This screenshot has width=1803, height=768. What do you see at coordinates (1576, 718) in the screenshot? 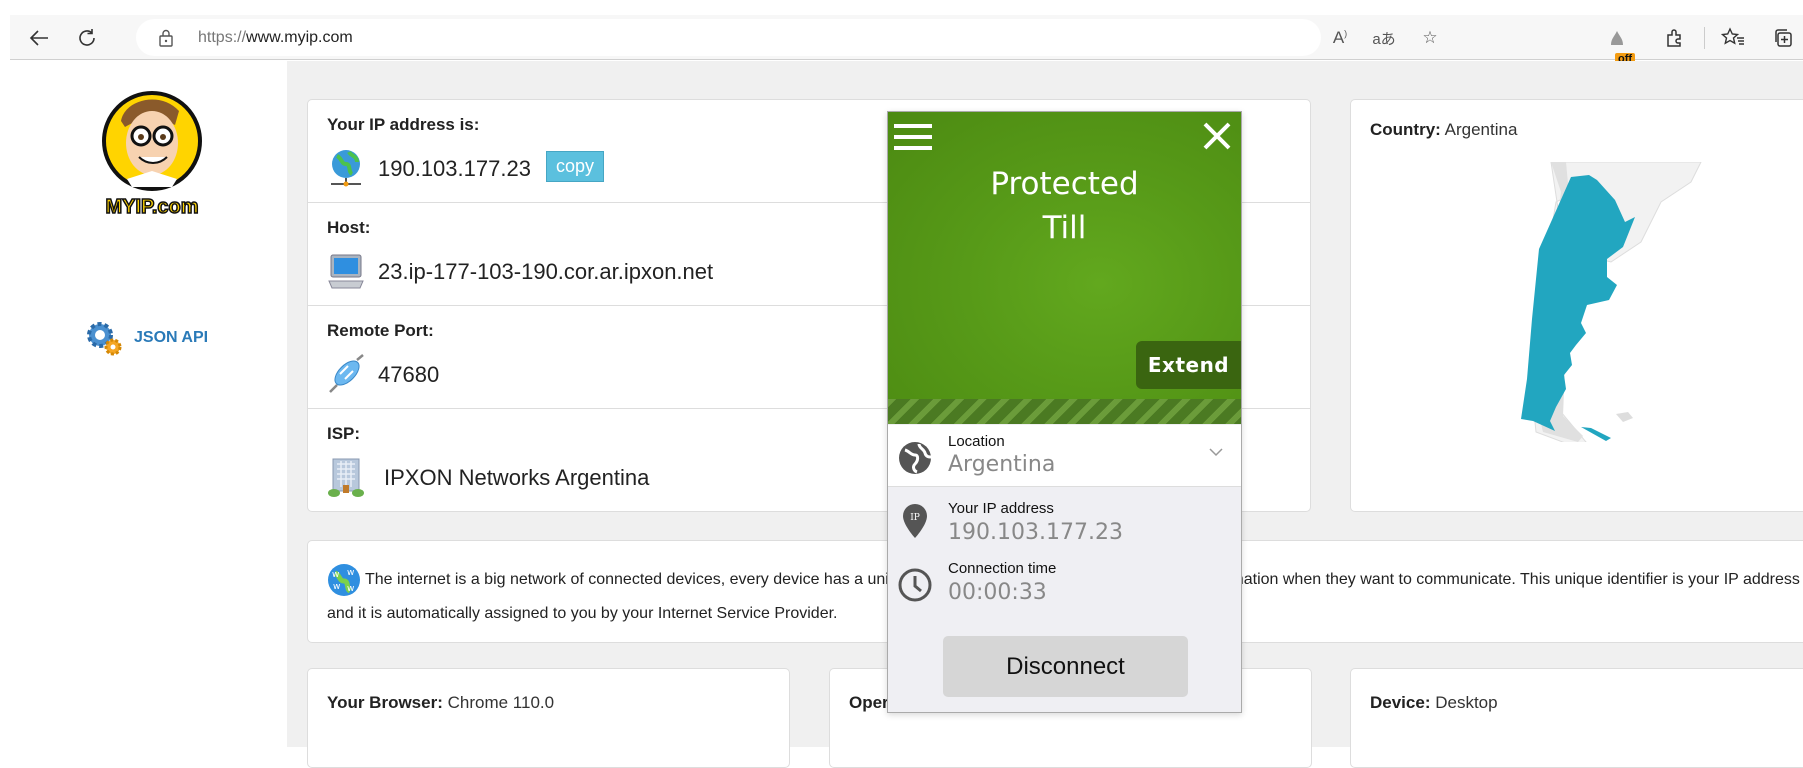
I see `device-card: Device: Desktop` at bounding box center [1576, 718].